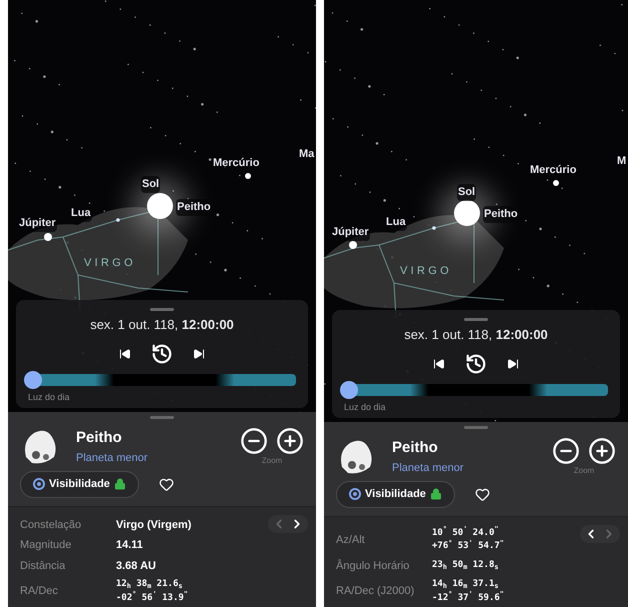 The image size is (628, 607). I want to click on row-label: Az/Alt, so click(351, 540).